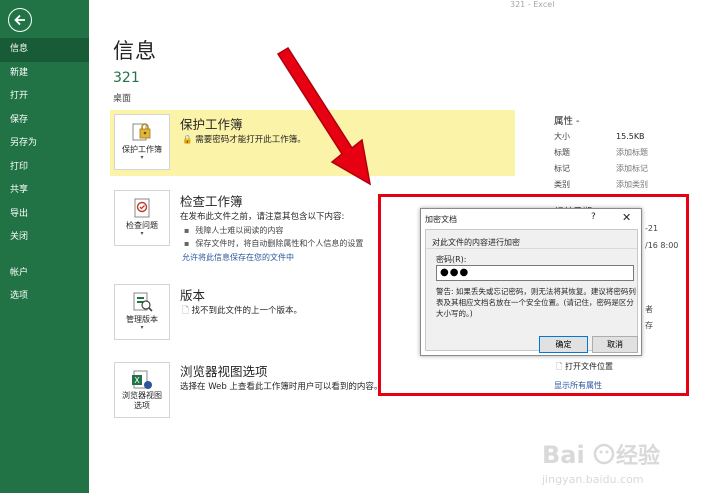 This screenshot has width=704, height=493. I want to click on dialog-title: 加密文档, so click(441, 219).